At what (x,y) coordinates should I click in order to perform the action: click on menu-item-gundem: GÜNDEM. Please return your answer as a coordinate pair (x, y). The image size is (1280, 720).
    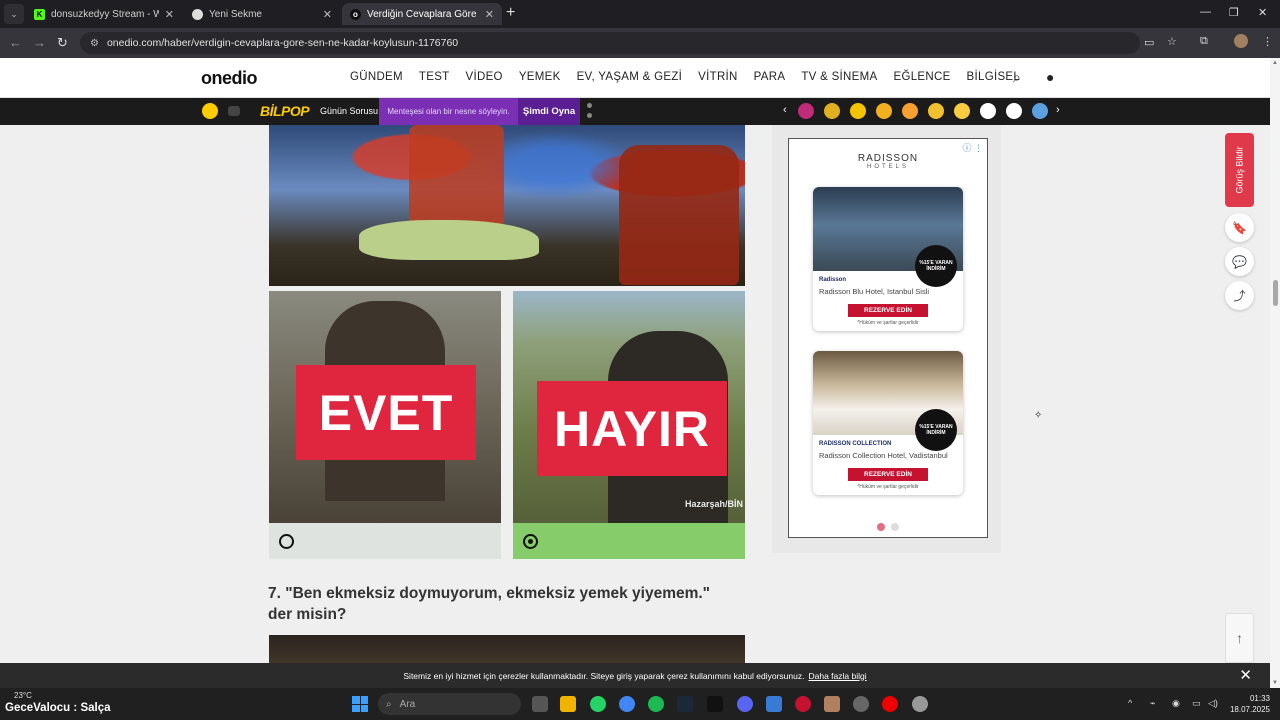
    Looking at the image, I should click on (376, 77).